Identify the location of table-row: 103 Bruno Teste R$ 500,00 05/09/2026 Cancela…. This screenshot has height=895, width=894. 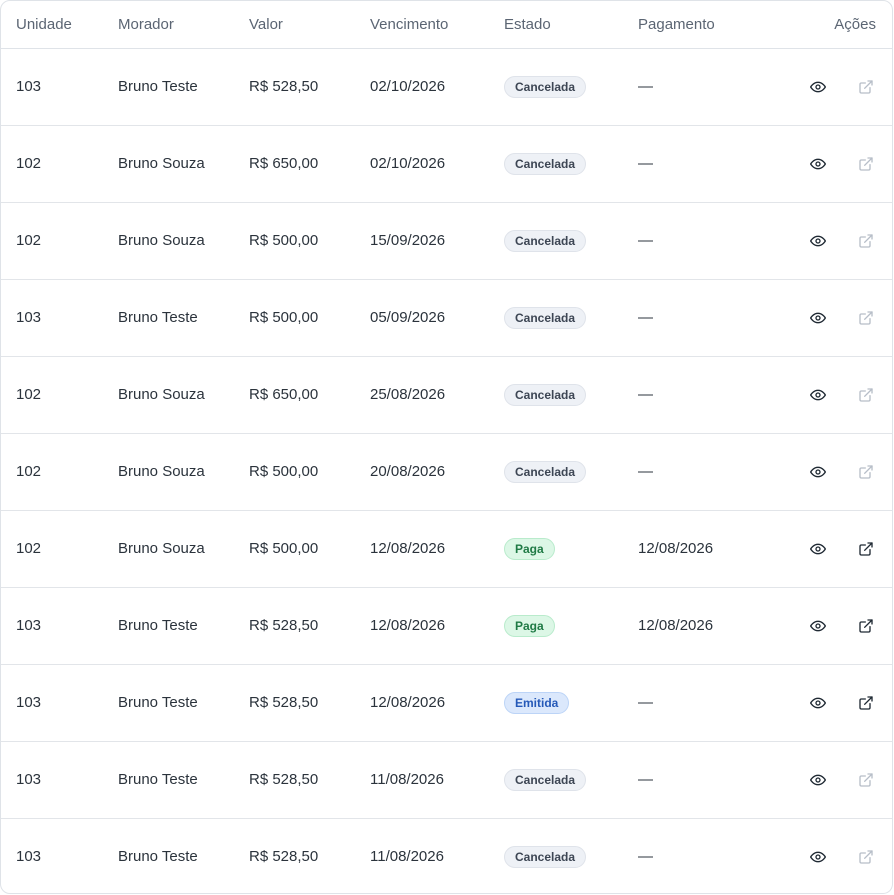
(446, 318).